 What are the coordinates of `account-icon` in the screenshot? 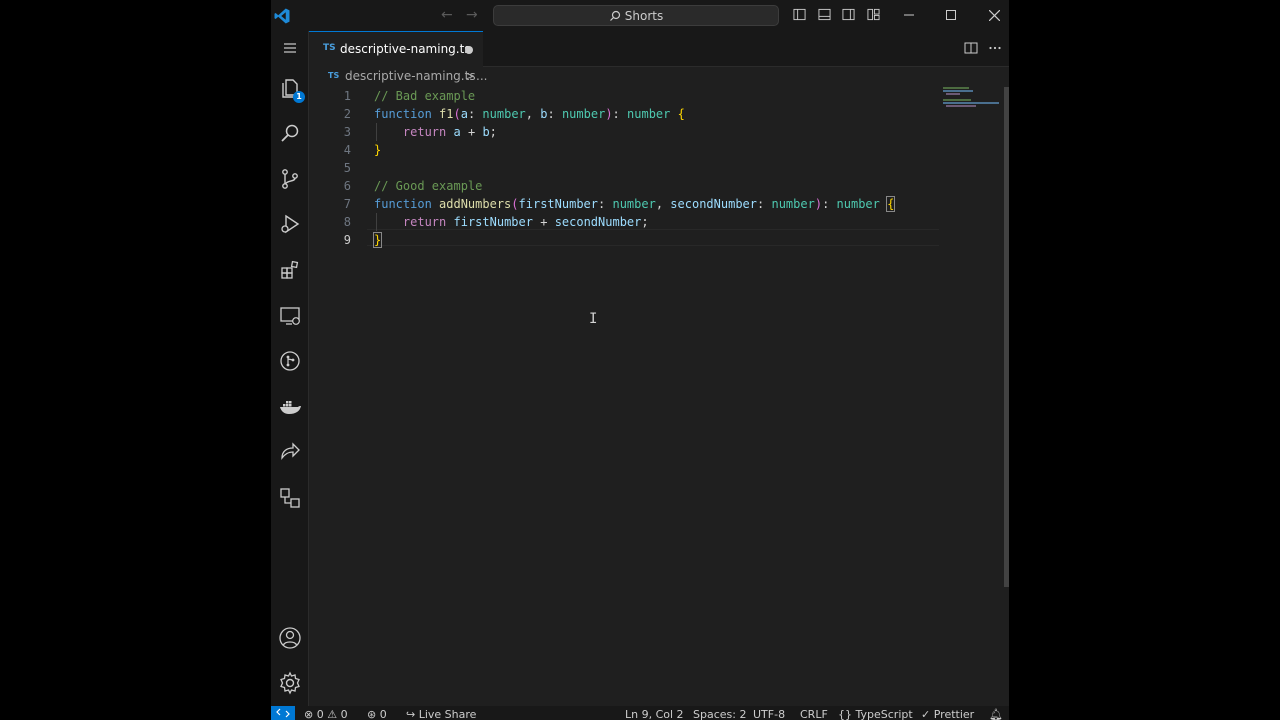 It's located at (290, 638).